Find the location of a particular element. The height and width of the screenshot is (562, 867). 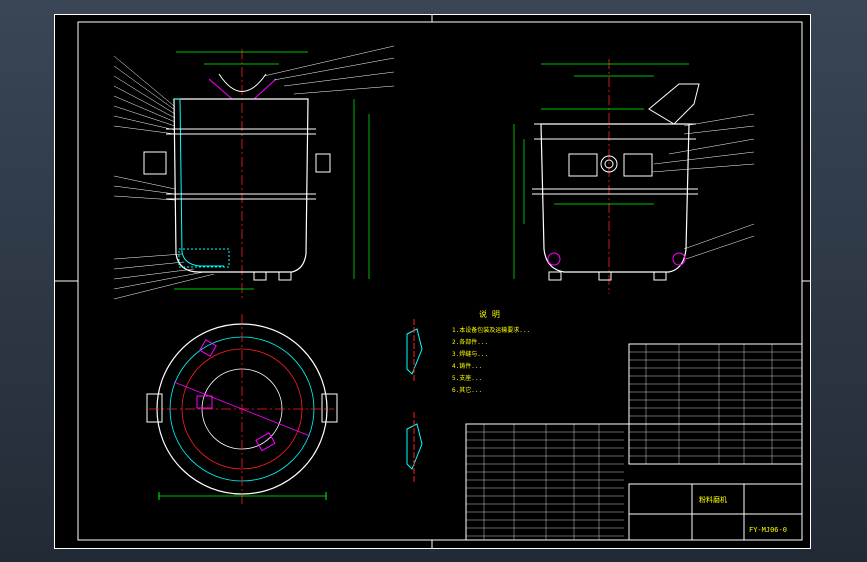

side-view is located at coordinates (634, 176).